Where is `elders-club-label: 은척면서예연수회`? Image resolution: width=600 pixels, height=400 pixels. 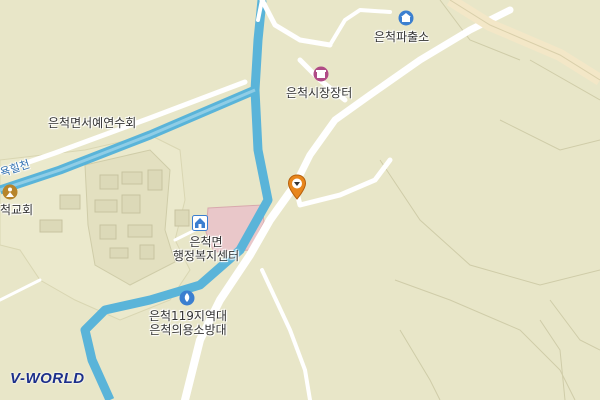 elders-club-label: 은척면서예연수회 is located at coordinates (92, 123).